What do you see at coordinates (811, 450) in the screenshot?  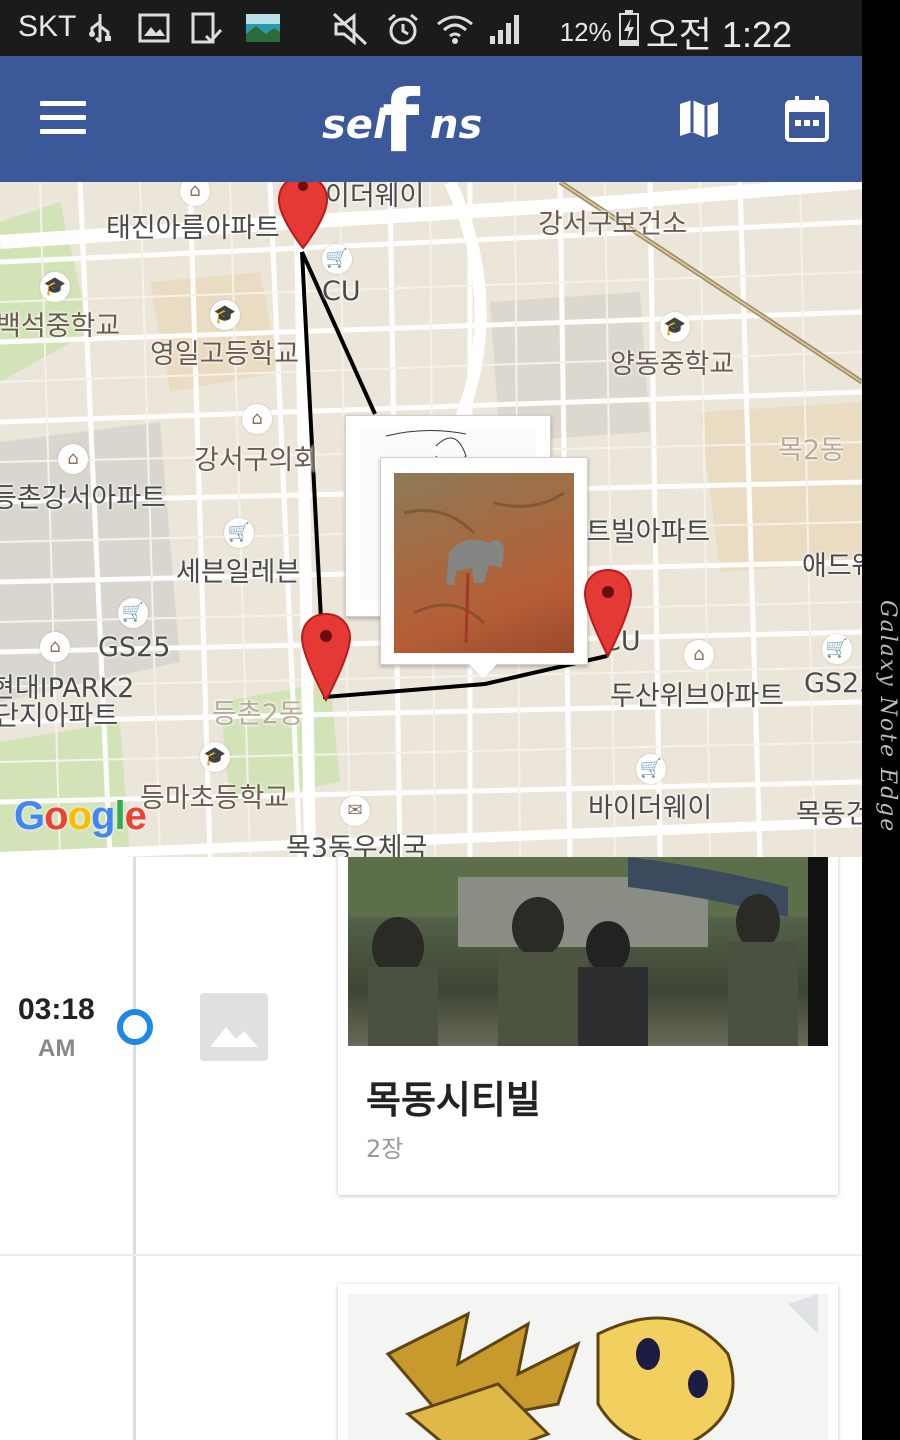 I see `map-label: 목2동` at bounding box center [811, 450].